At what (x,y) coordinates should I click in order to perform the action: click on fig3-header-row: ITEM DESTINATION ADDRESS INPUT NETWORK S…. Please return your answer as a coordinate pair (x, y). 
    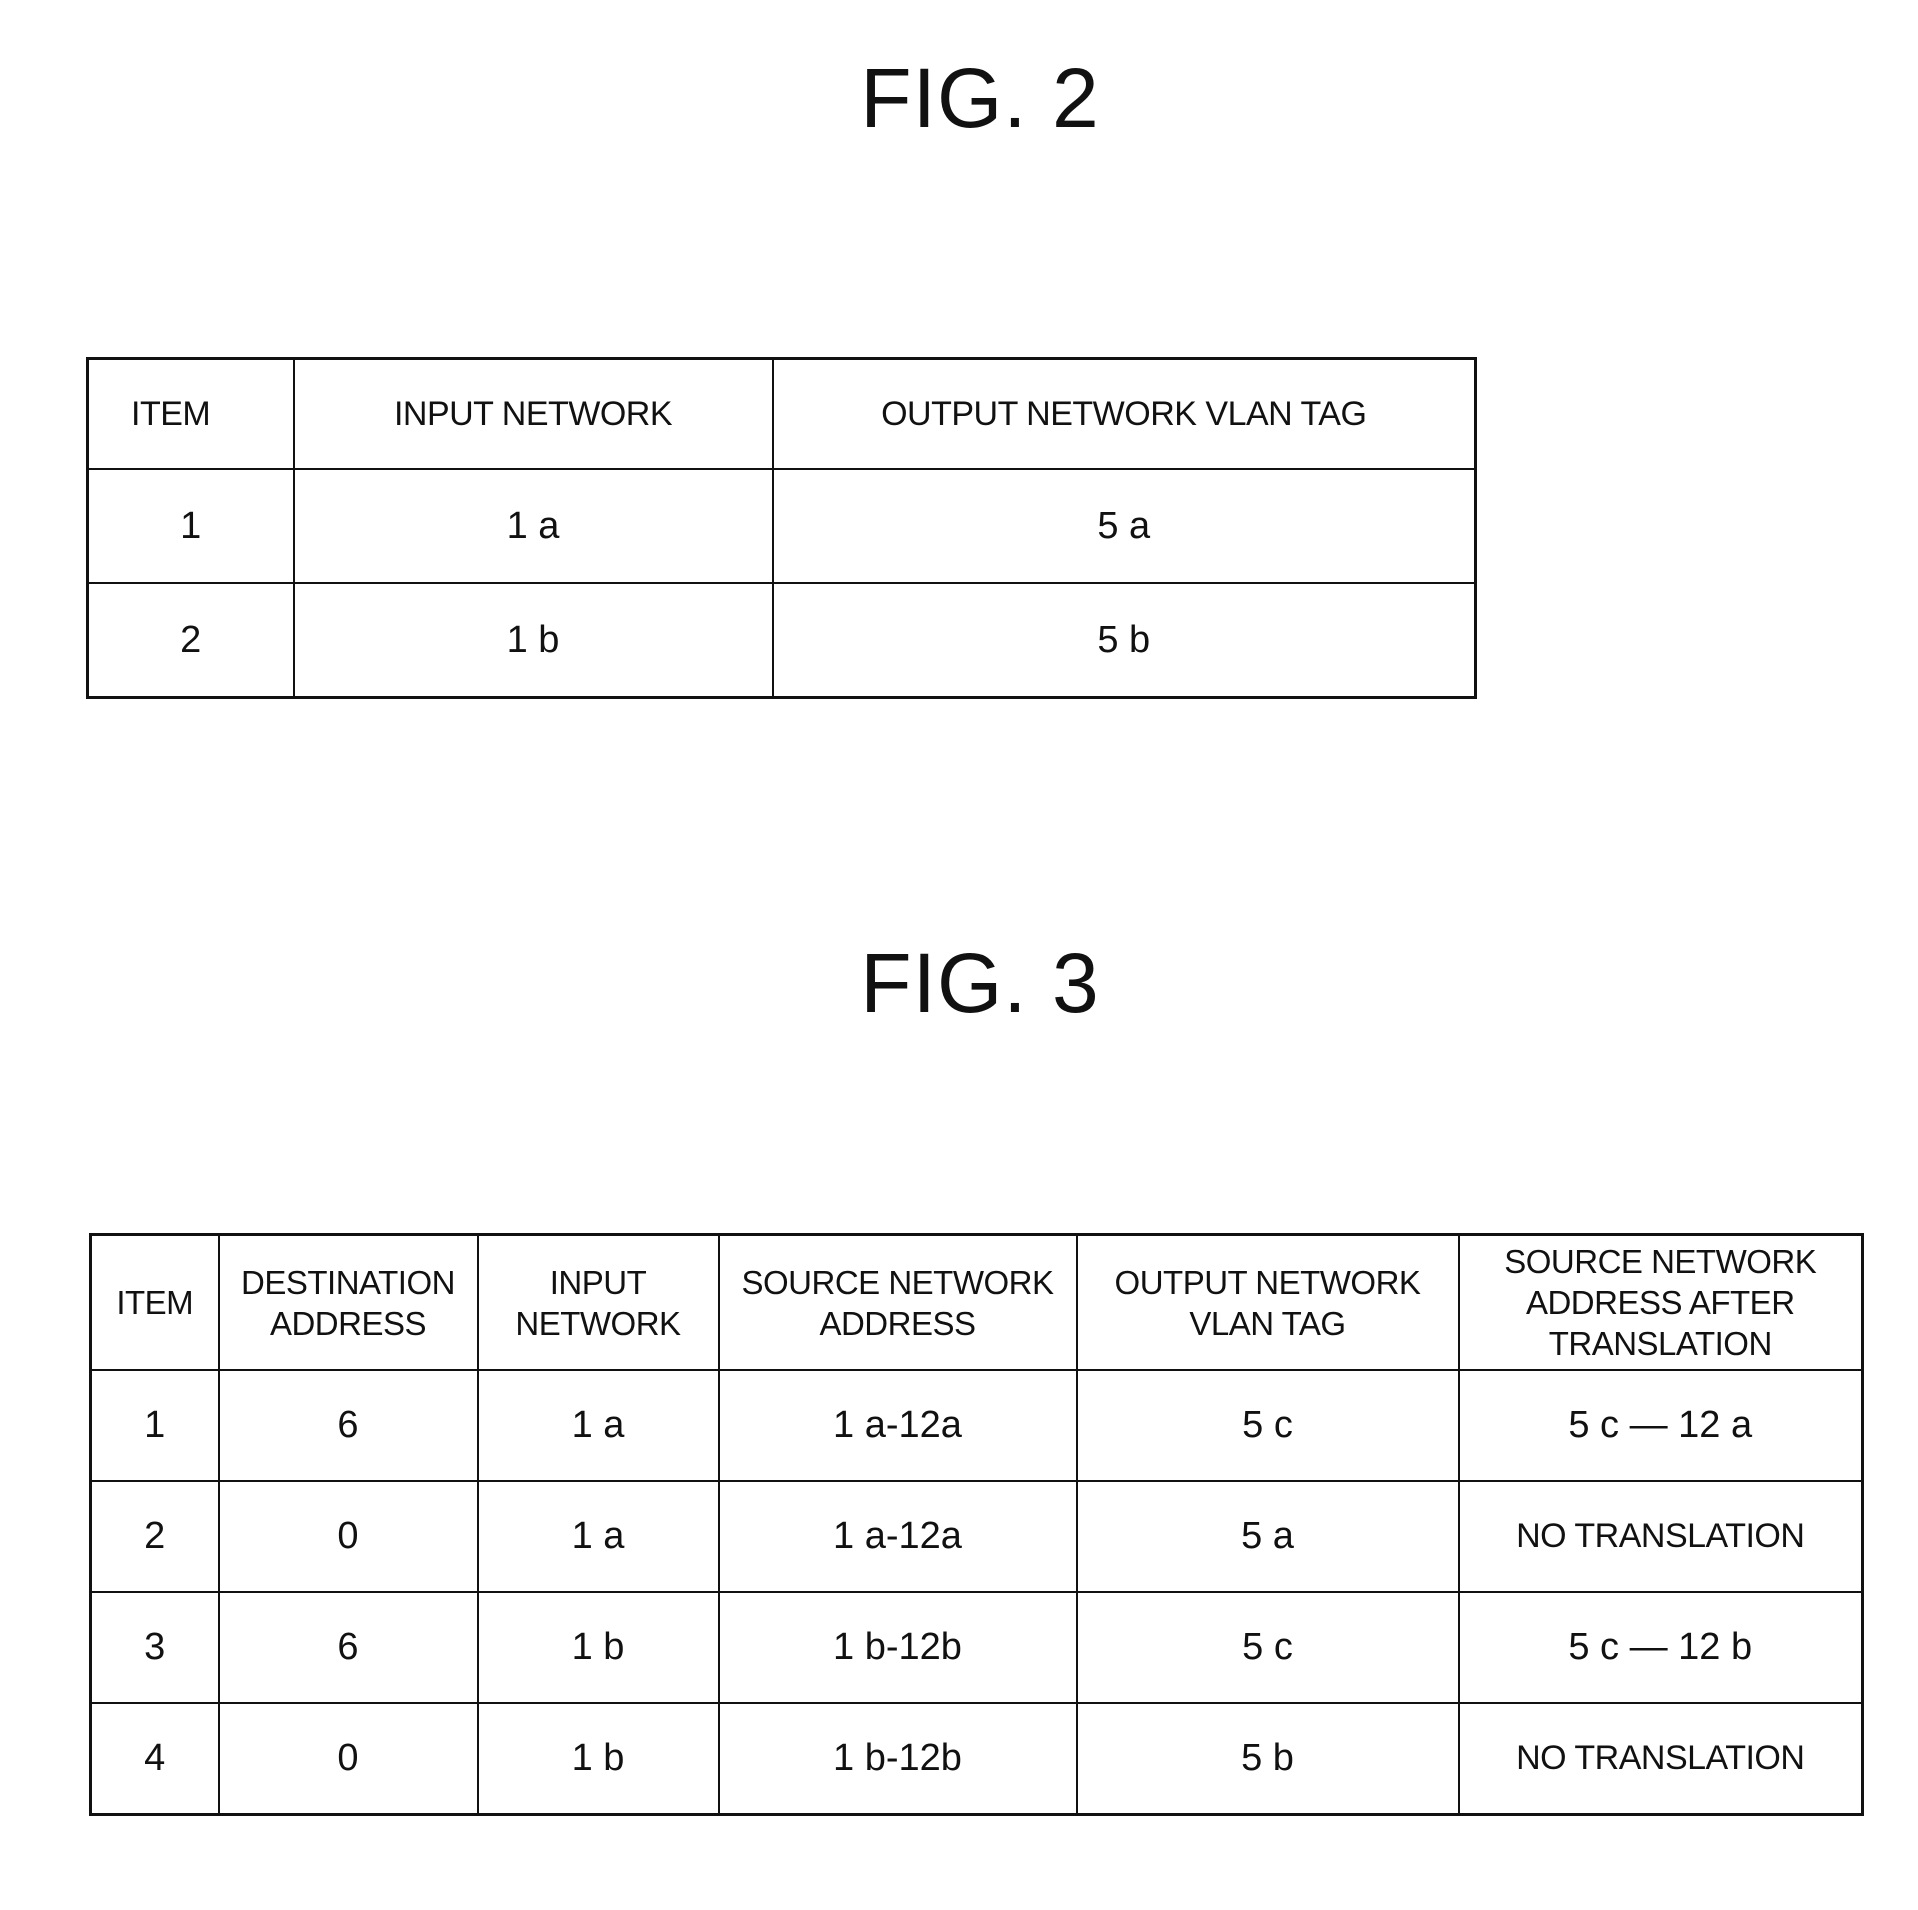
    Looking at the image, I should click on (976, 1302).